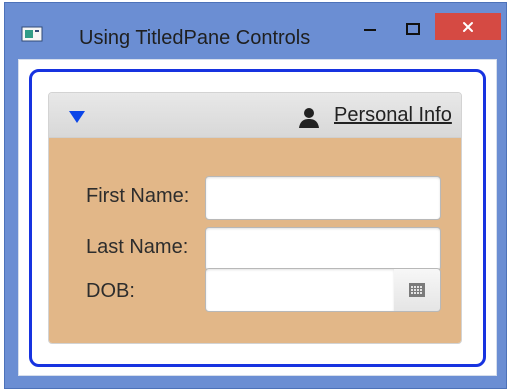  I want to click on minimize-button, so click(370, 29).